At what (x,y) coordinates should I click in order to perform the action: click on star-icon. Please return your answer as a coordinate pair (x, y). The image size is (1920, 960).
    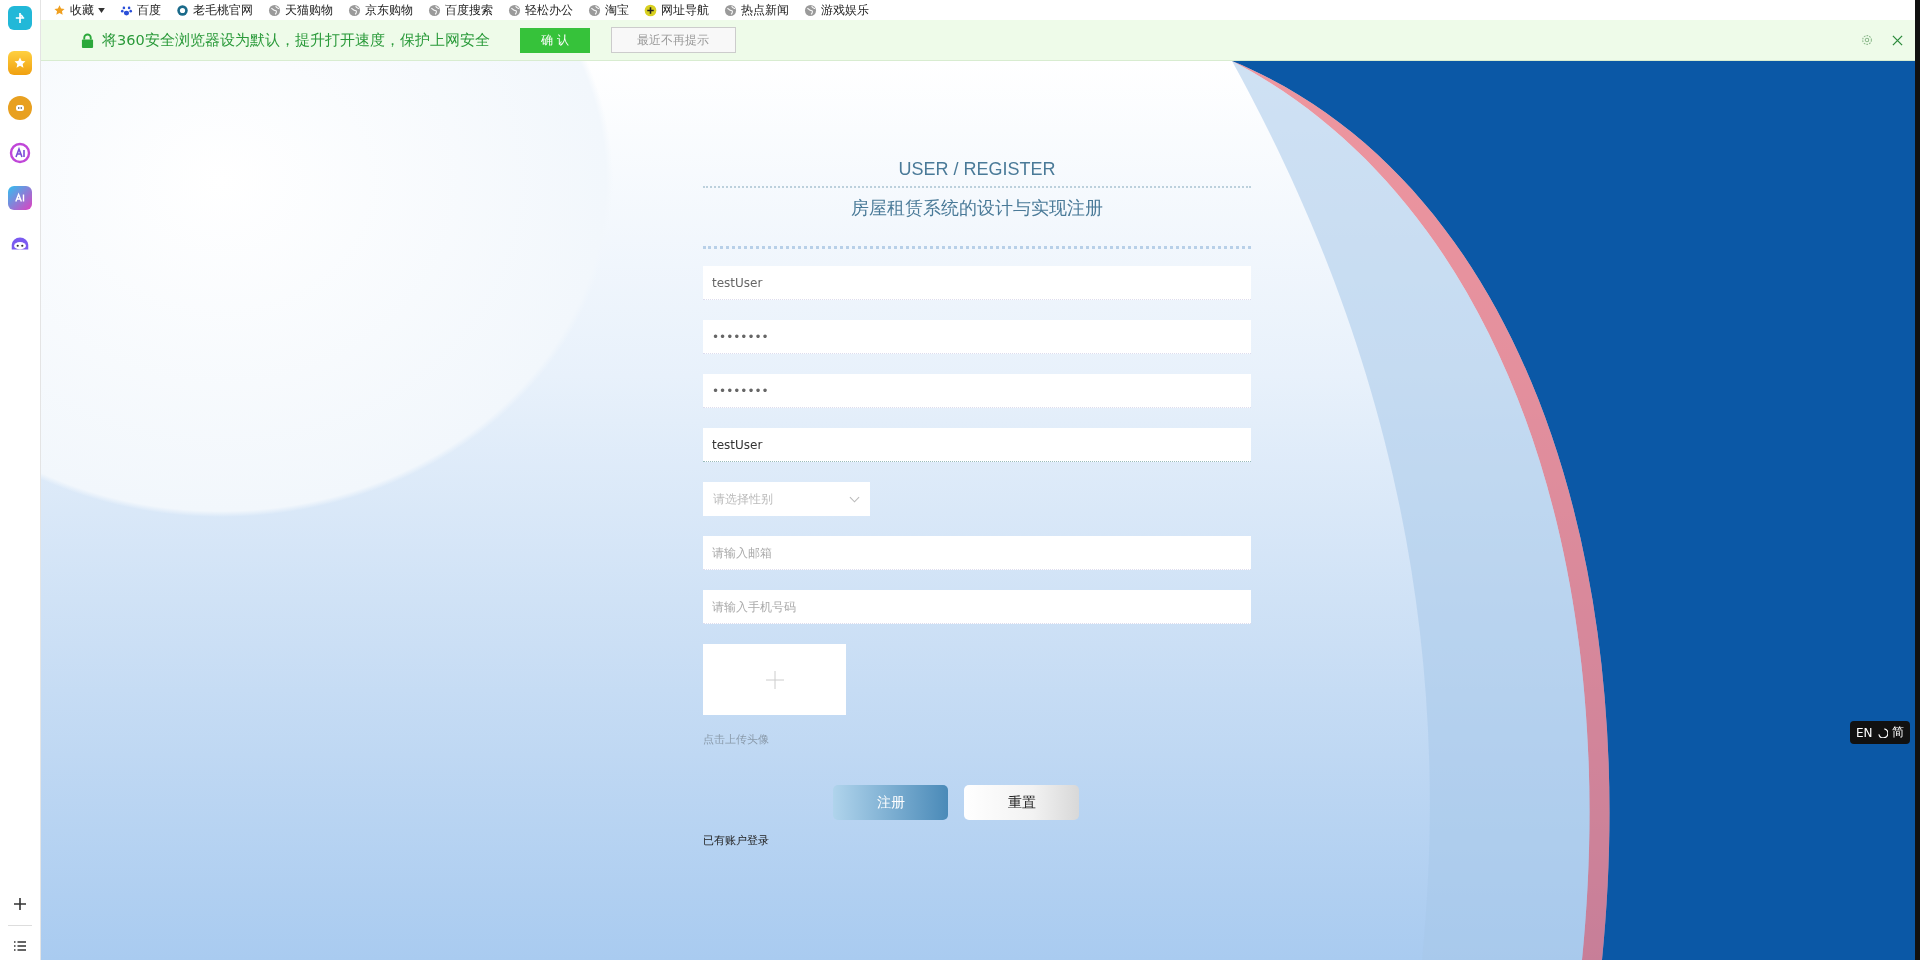
    Looking at the image, I should click on (59, 10).